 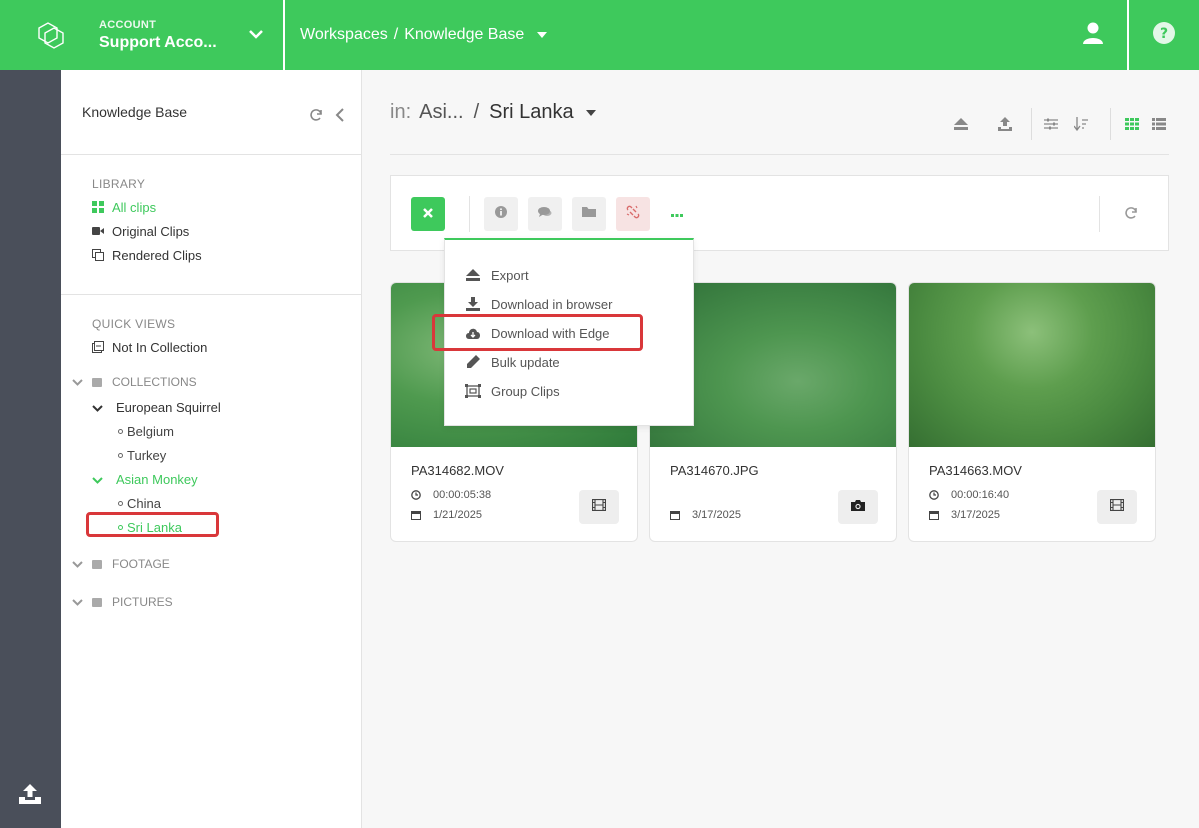 What do you see at coordinates (157, 255) in the screenshot?
I see `sidebar-item-label: Rendered Clips` at bounding box center [157, 255].